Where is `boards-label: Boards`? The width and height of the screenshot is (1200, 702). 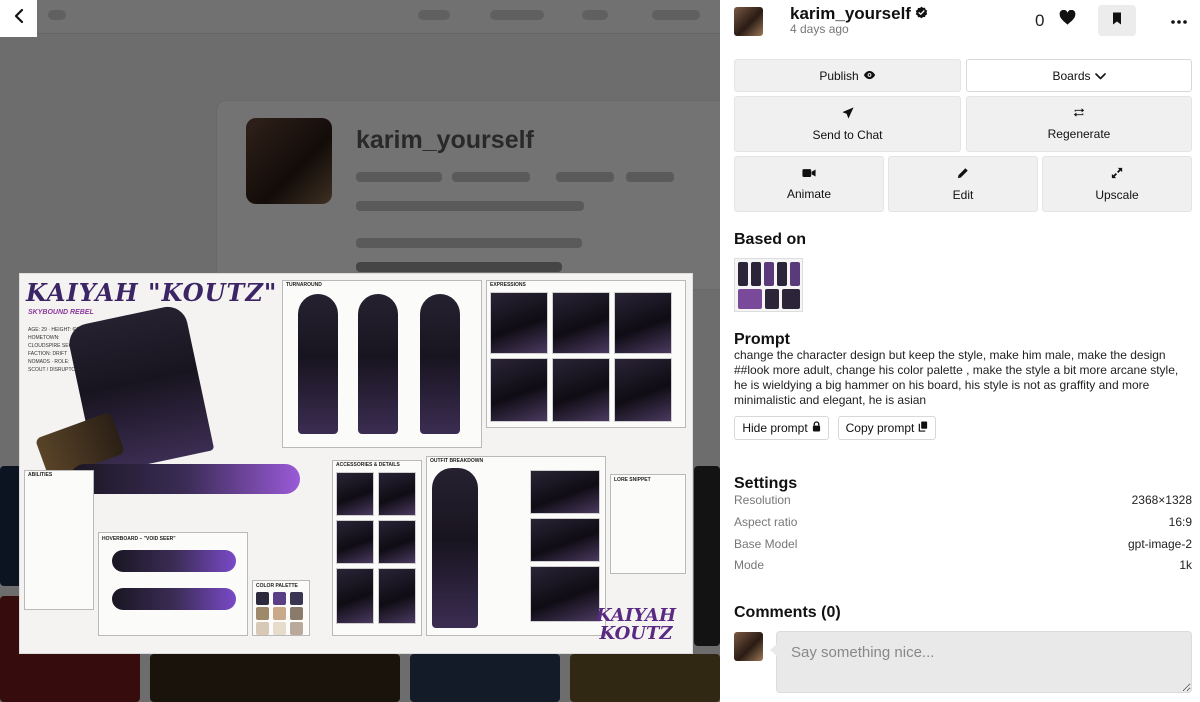
boards-label: Boards is located at coordinates (1071, 75).